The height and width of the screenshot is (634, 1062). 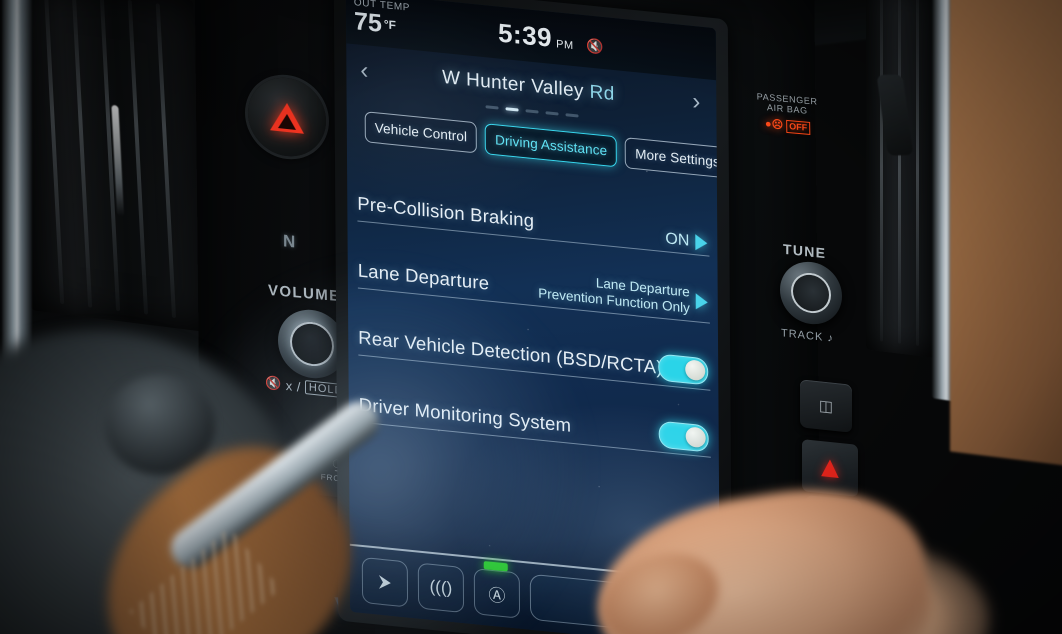 I want to click on page-dot-active, so click(x=512, y=109).